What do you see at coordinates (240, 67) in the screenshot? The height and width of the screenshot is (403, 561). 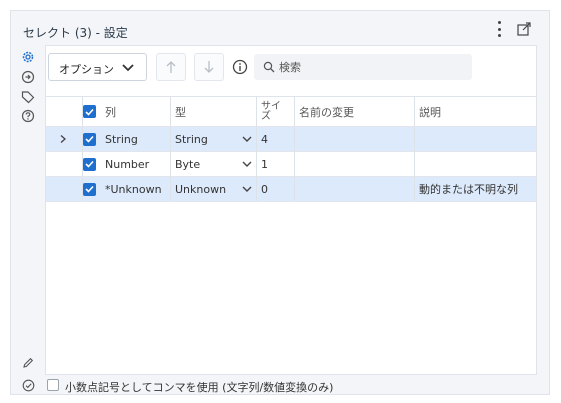 I see `info-icon` at bounding box center [240, 67].